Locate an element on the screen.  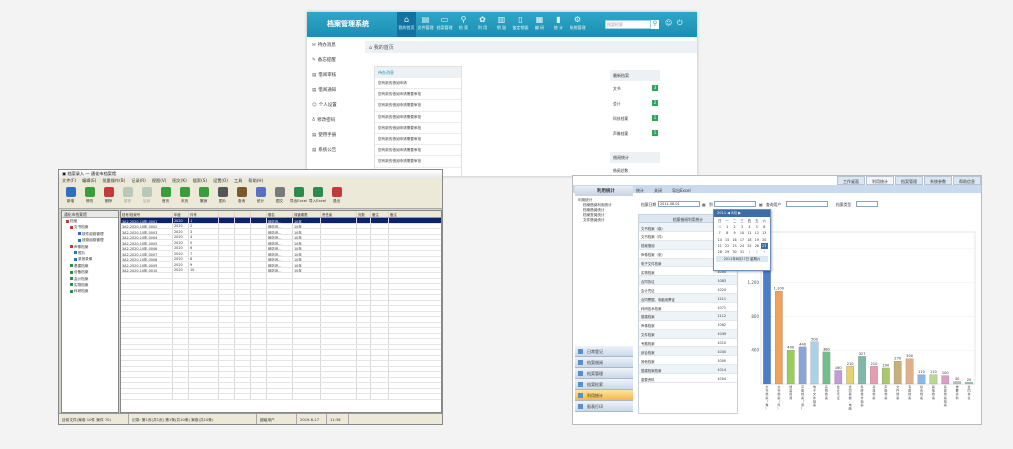
toolbar-button: 修改 is located at coordinates (89, 196).